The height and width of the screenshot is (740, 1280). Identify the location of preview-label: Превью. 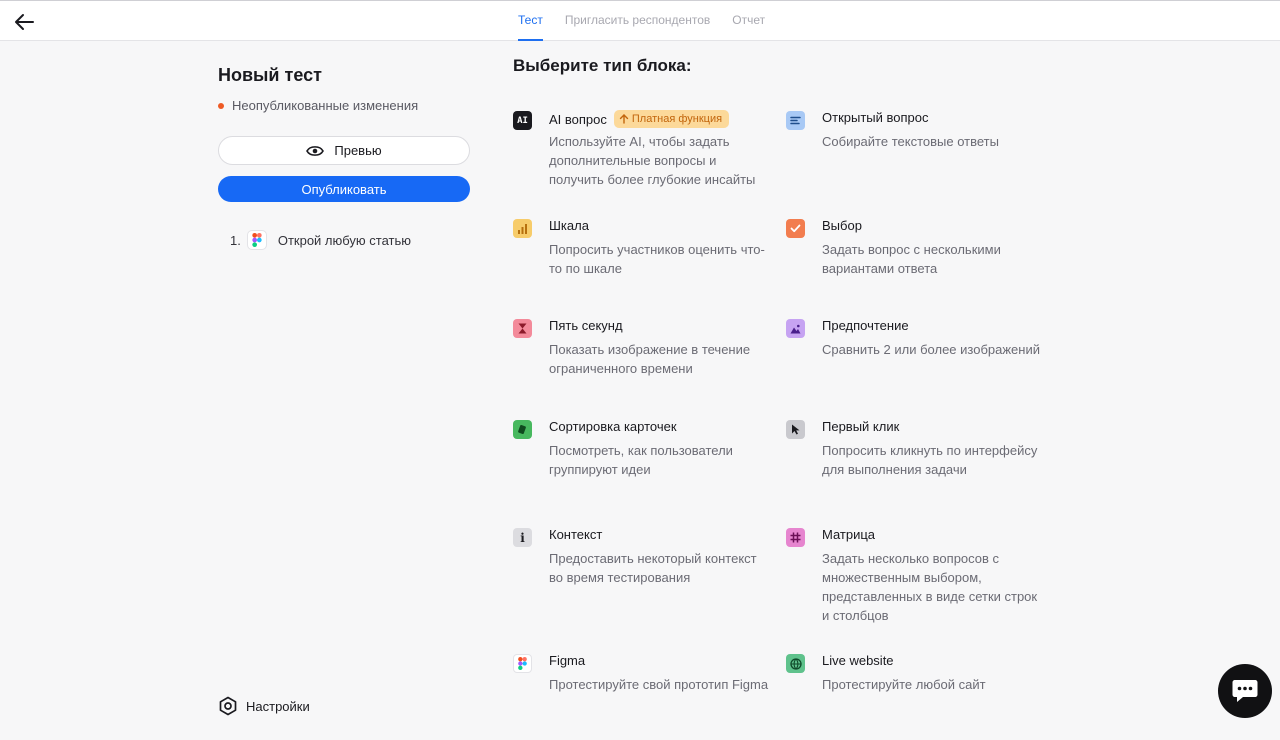
(358, 150).